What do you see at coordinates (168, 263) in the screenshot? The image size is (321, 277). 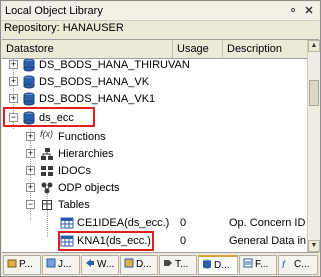 I see `transform-icon` at bounding box center [168, 263].